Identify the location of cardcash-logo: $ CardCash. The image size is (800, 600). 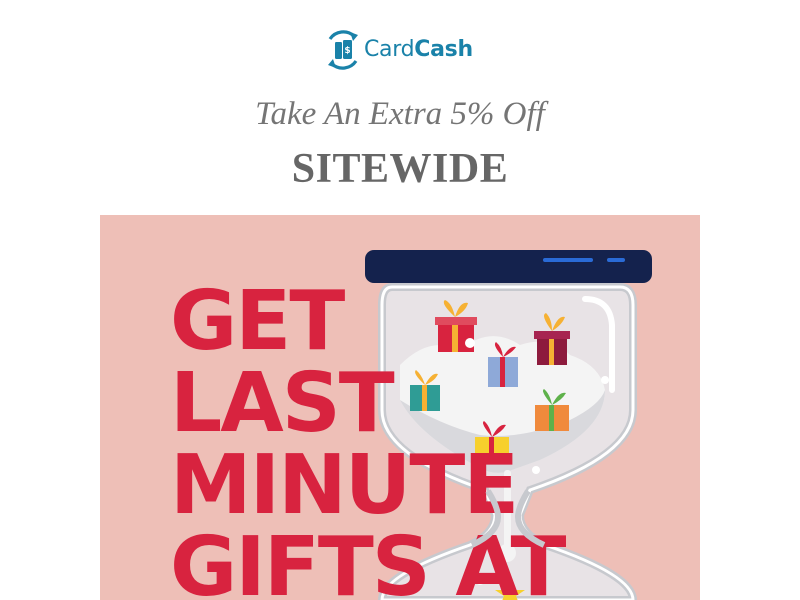
(399, 50).